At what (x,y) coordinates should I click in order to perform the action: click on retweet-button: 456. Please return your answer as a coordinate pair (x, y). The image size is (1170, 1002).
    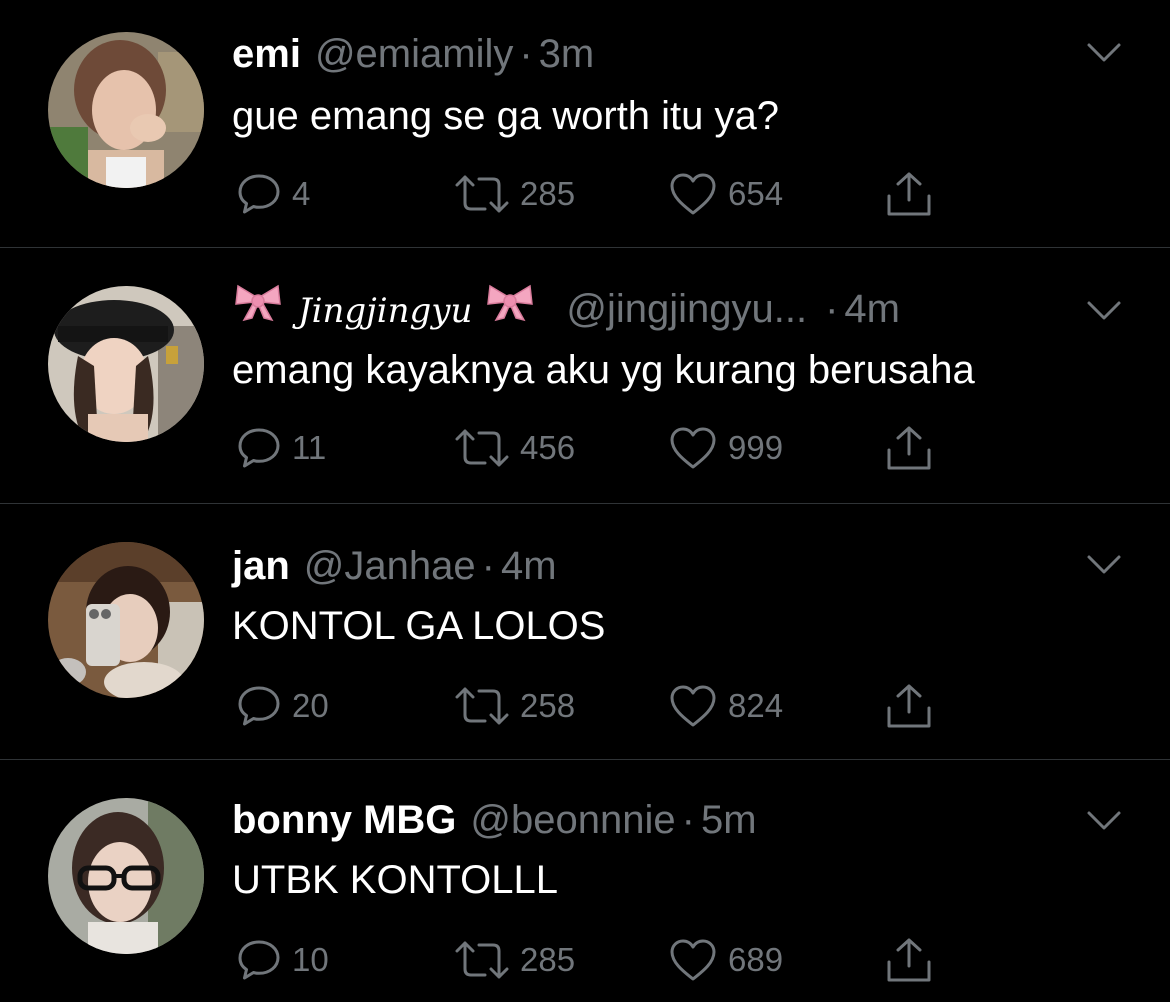
    Looking at the image, I should click on (514, 448).